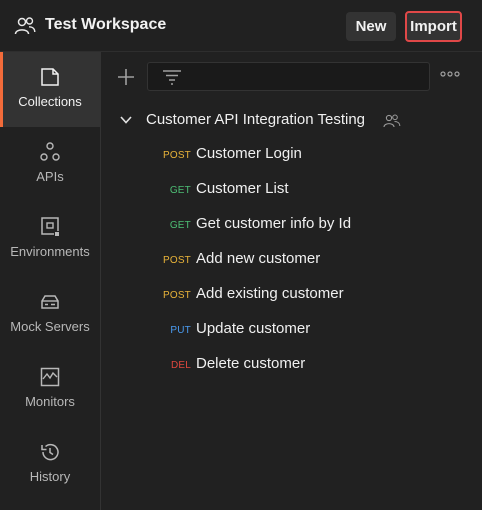  Describe the element at coordinates (172, 77) in the screenshot. I see `filter-icon` at that location.